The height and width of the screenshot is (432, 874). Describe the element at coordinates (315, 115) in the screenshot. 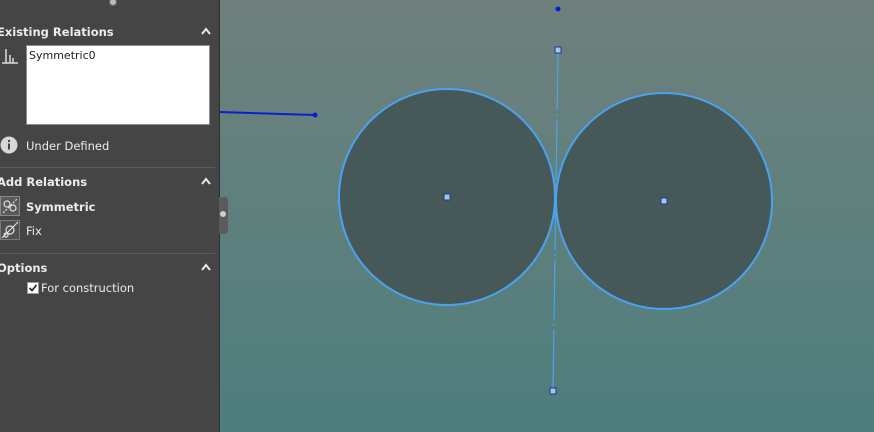

I see `sketch-endpoint` at that location.